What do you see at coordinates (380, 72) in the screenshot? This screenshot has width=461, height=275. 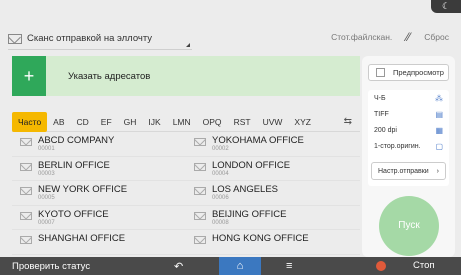 I see `checkbox-icon` at bounding box center [380, 72].